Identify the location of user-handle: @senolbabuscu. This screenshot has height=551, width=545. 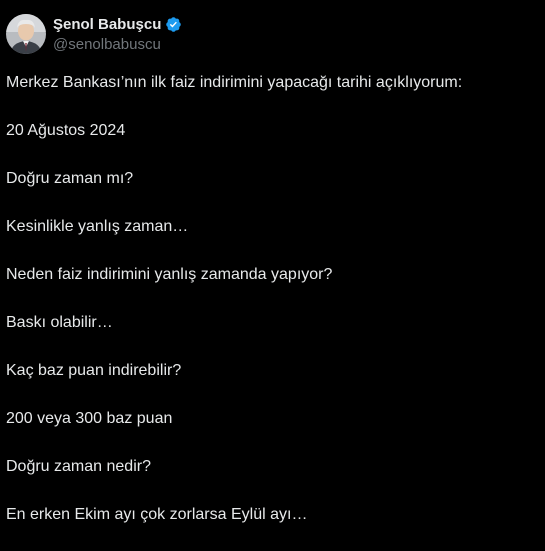
(117, 44).